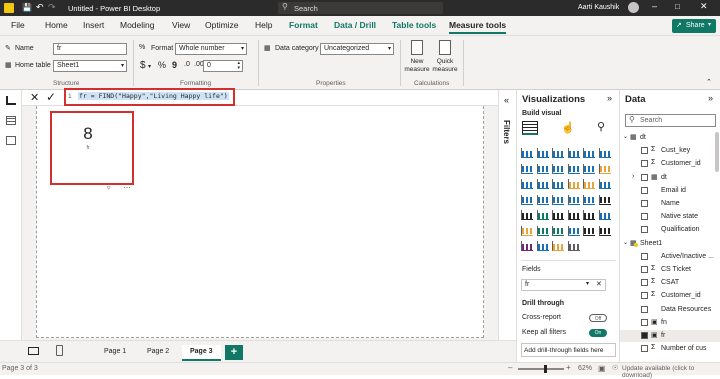 The height and width of the screenshot is (379, 720). What do you see at coordinates (573, 230) in the screenshot?
I see `viz-qa-icon` at bounding box center [573, 230].